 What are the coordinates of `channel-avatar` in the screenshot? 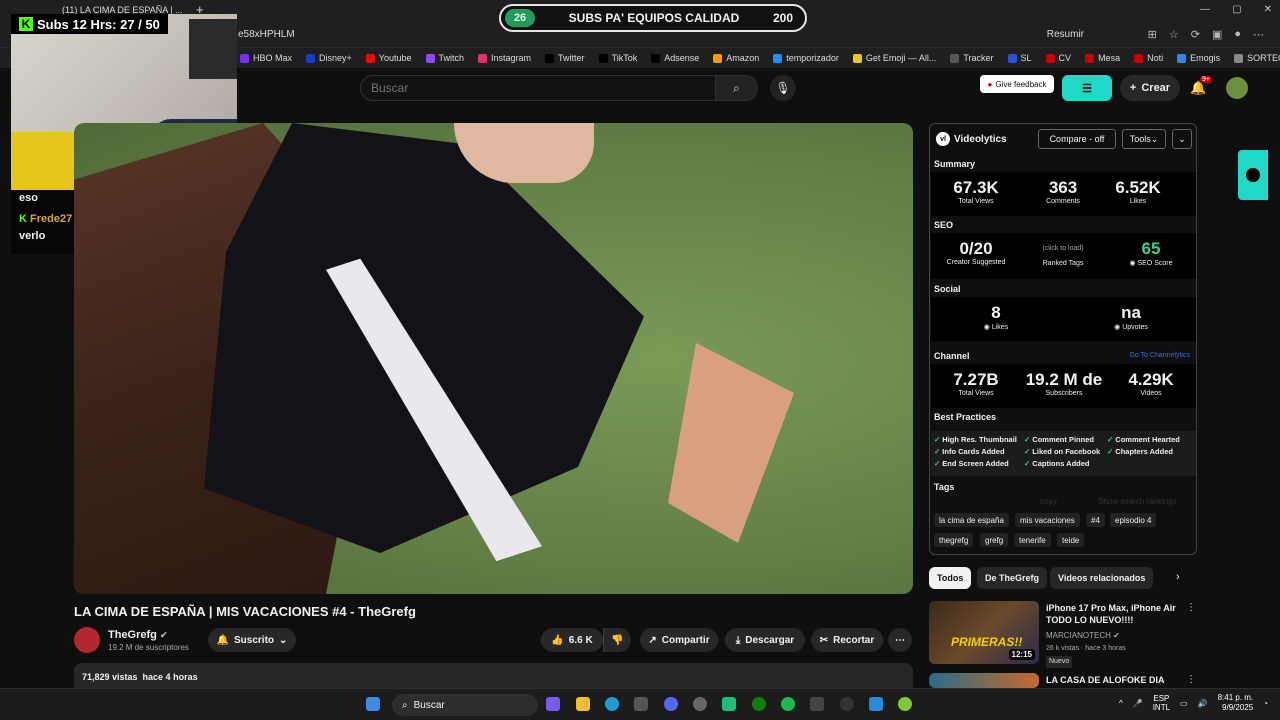 It's located at (87, 640).